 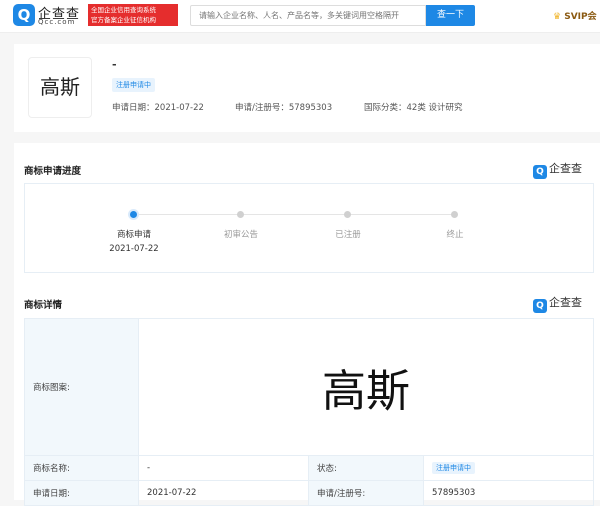 I want to click on step-registered: 已注册, so click(x=348, y=235).